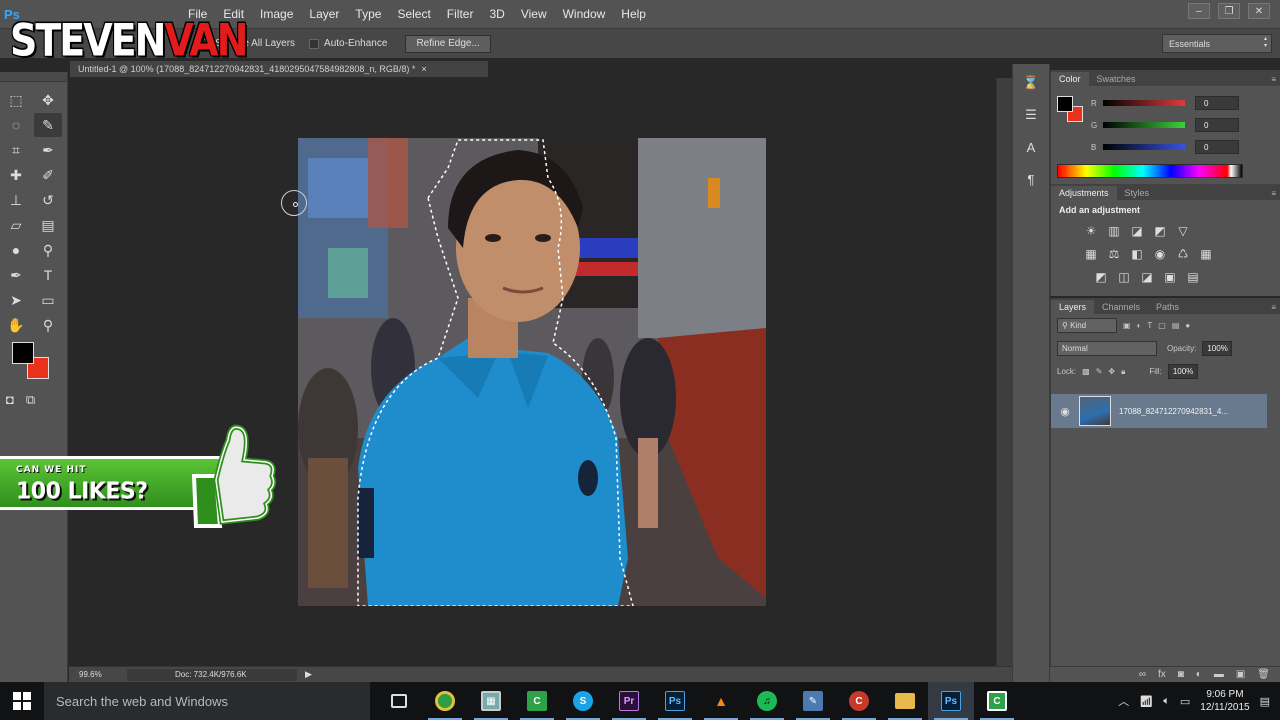  What do you see at coordinates (1181, 674) in the screenshot?
I see `add-mask-icon: ◙` at bounding box center [1181, 674].